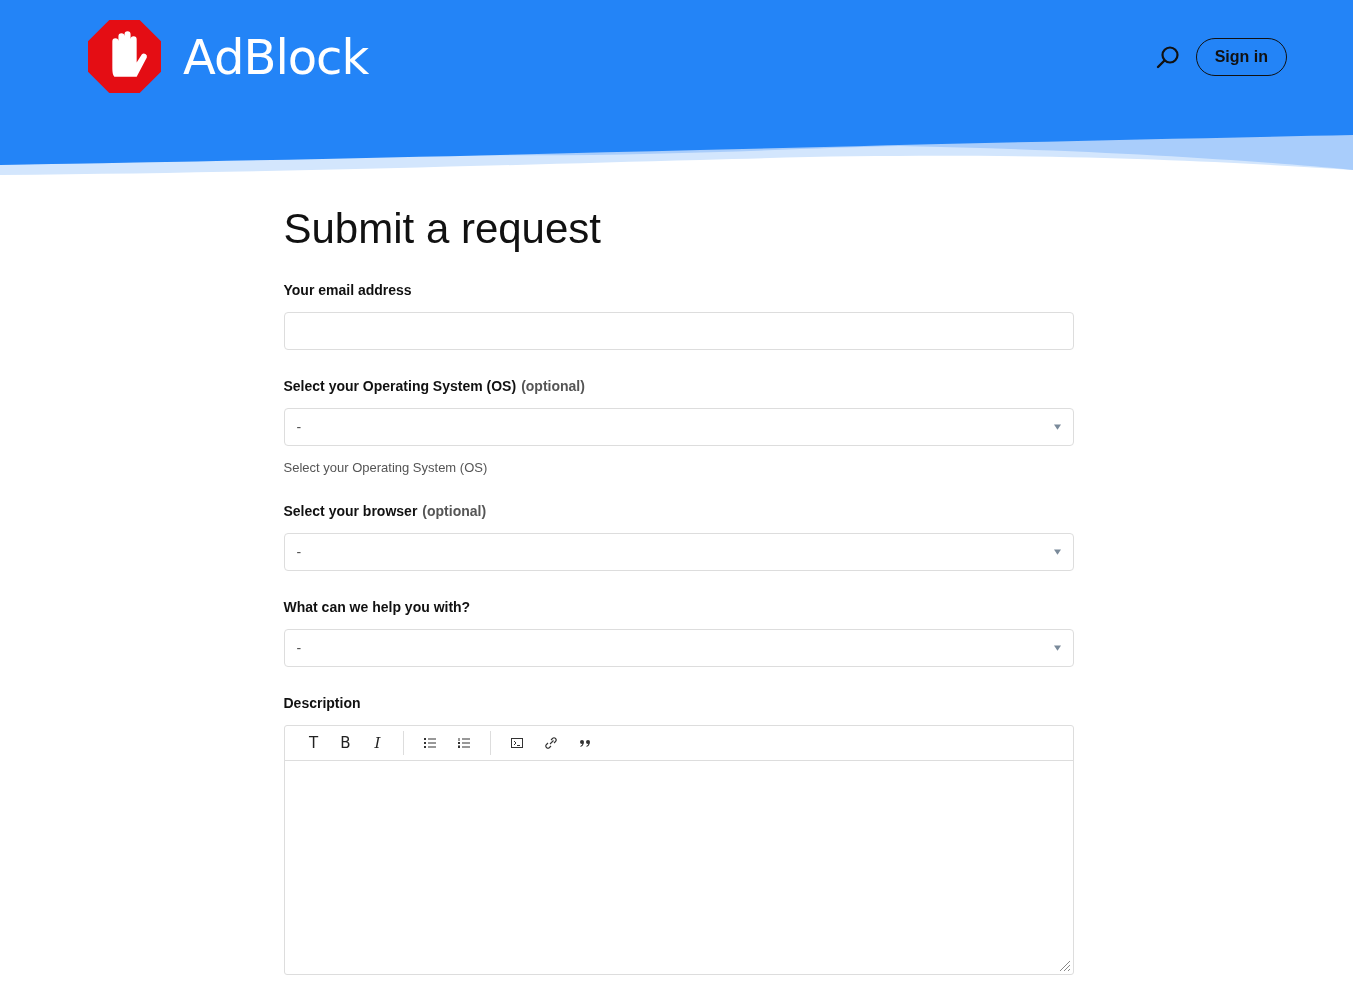 The height and width of the screenshot is (1006, 1353). What do you see at coordinates (313, 743) in the screenshot?
I see `text-style-button: T` at bounding box center [313, 743].